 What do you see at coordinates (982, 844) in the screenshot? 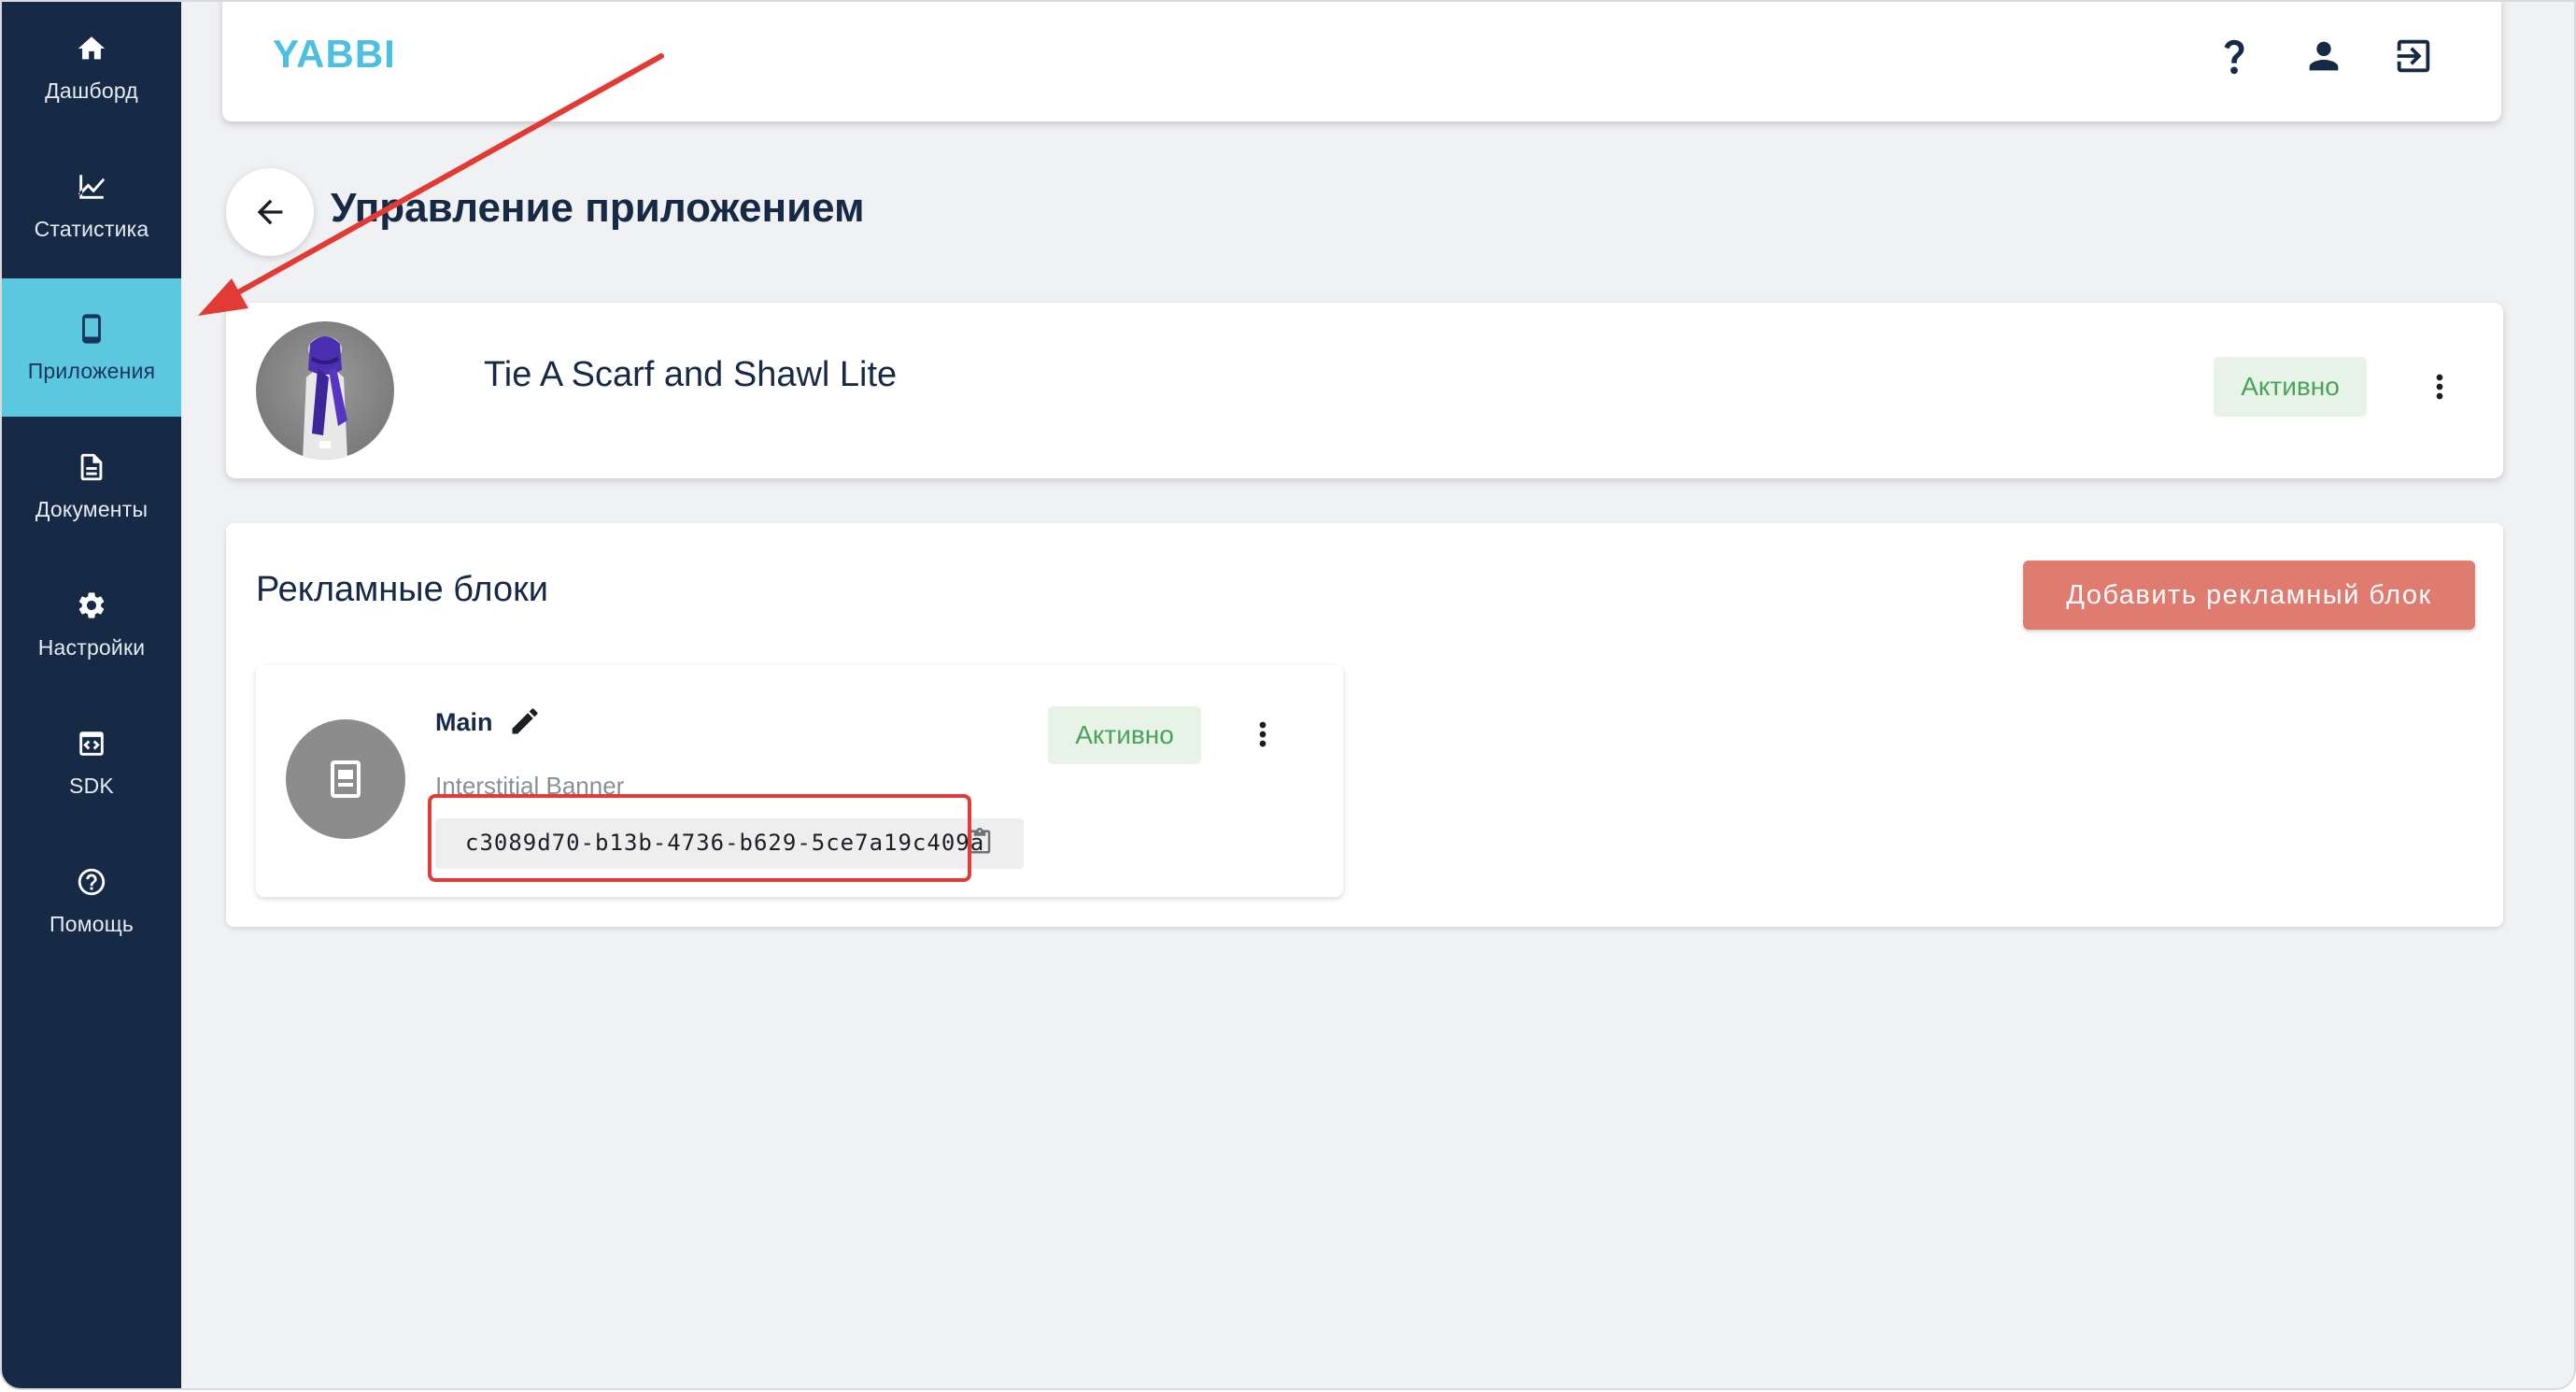
I see `copy-icon` at bounding box center [982, 844].